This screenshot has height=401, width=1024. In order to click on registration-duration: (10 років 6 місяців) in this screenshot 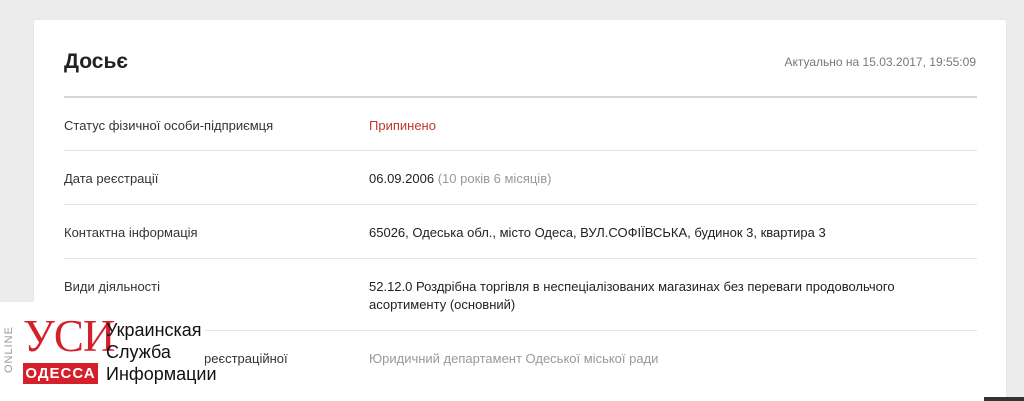, I will do `click(494, 178)`.